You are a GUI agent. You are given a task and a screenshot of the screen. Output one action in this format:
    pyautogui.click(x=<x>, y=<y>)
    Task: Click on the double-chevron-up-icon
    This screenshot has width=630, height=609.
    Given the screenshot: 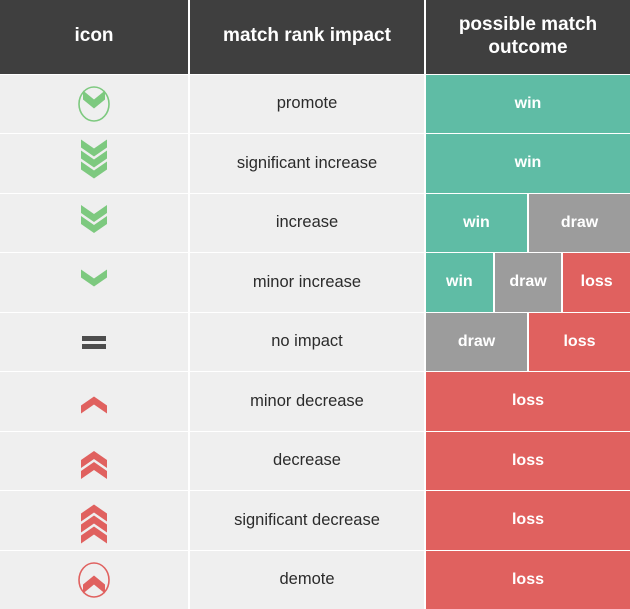 What is the action you would take?
    pyautogui.click(x=94, y=223)
    